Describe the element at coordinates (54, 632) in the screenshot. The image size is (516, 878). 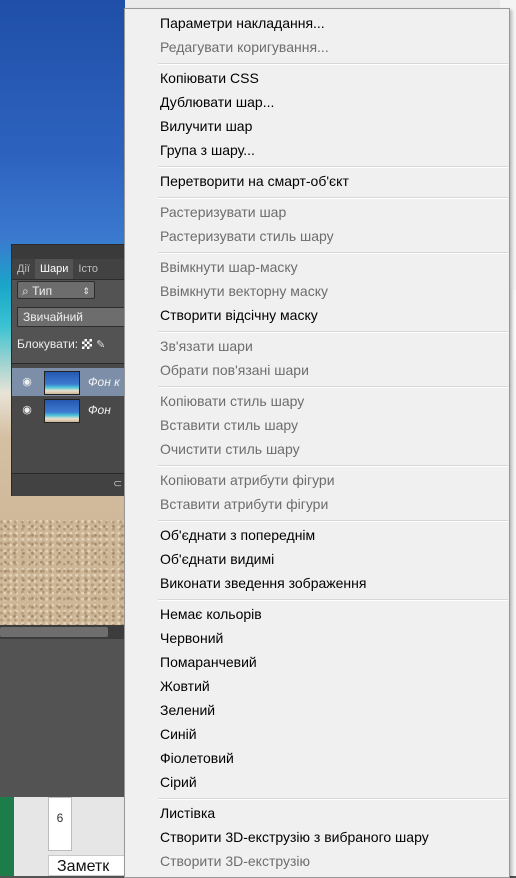
I see `scrollbar-thumb` at that location.